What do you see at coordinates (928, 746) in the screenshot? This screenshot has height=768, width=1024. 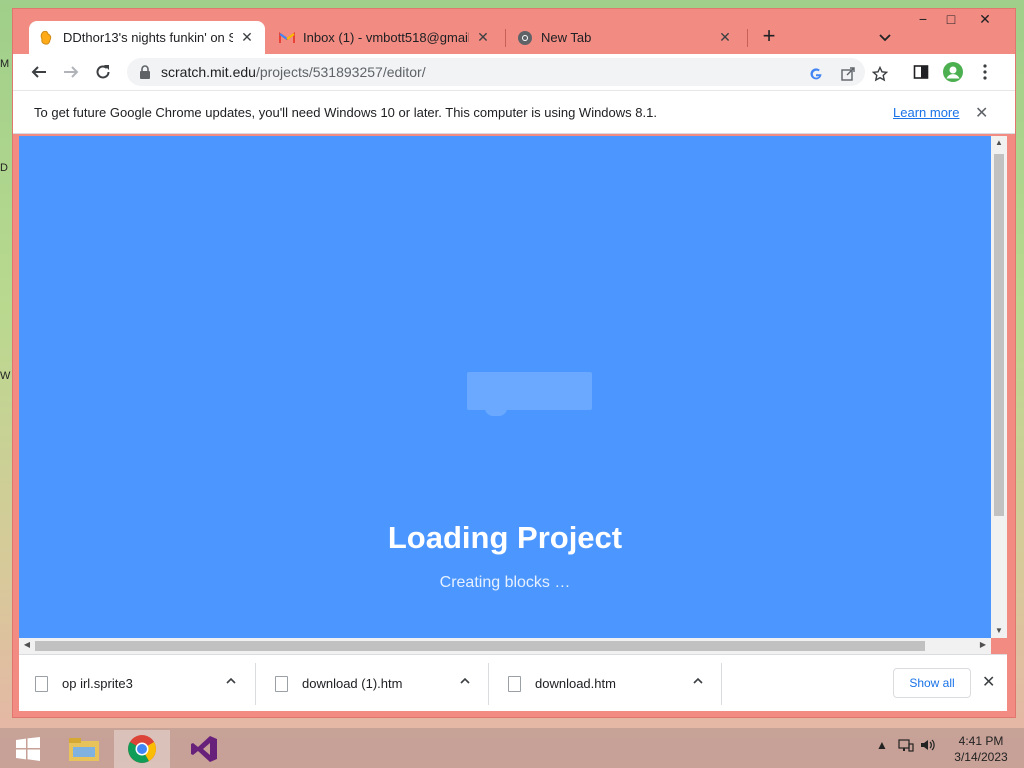 I see `volume-icon` at bounding box center [928, 746].